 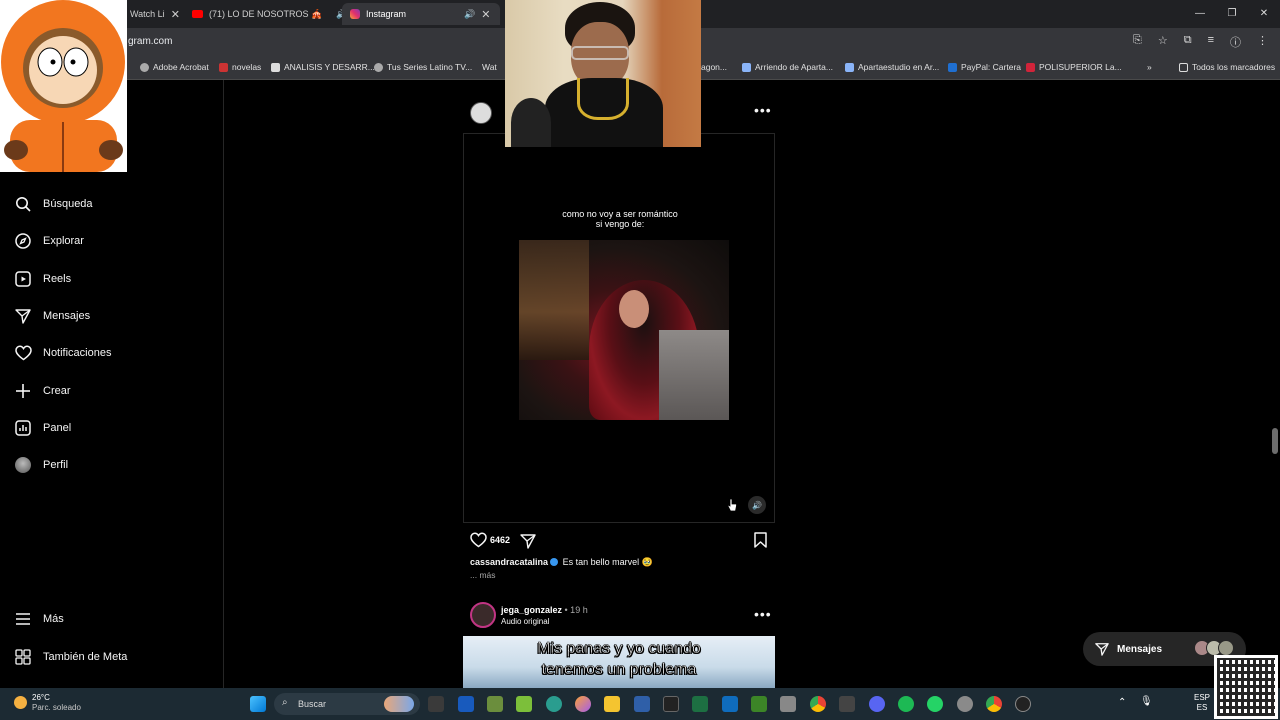 I want to click on store-icon, so click(x=642, y=704).